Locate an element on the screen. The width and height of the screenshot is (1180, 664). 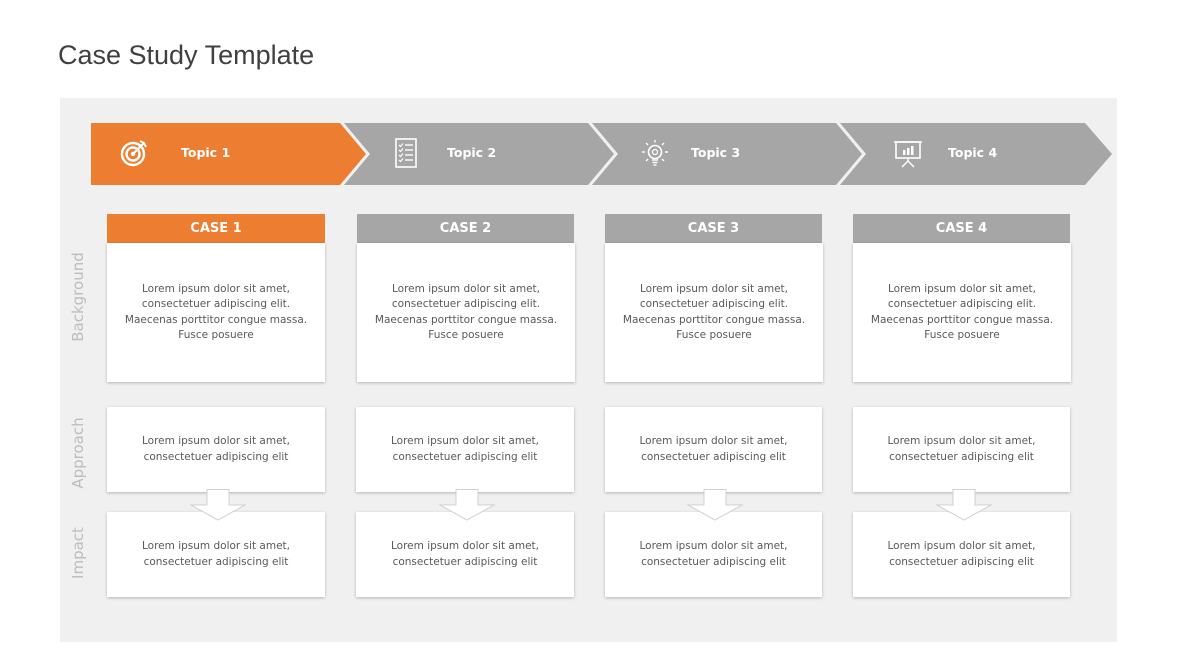
row-label-background: Background is located at coordinates (78, 297).